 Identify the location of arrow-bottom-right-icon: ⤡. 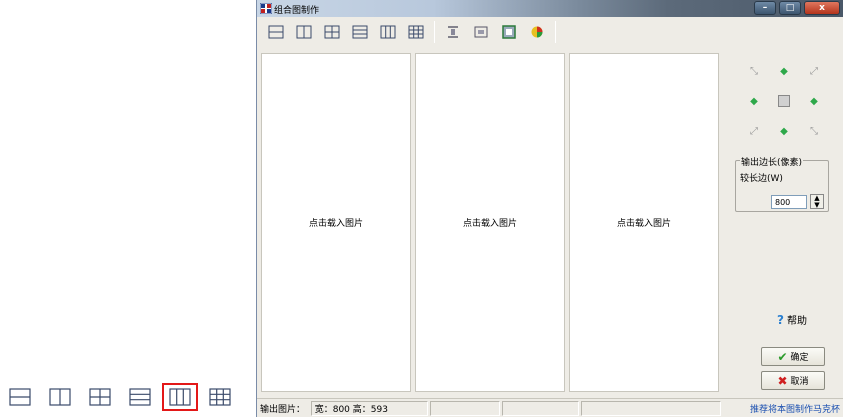
(814, 131).